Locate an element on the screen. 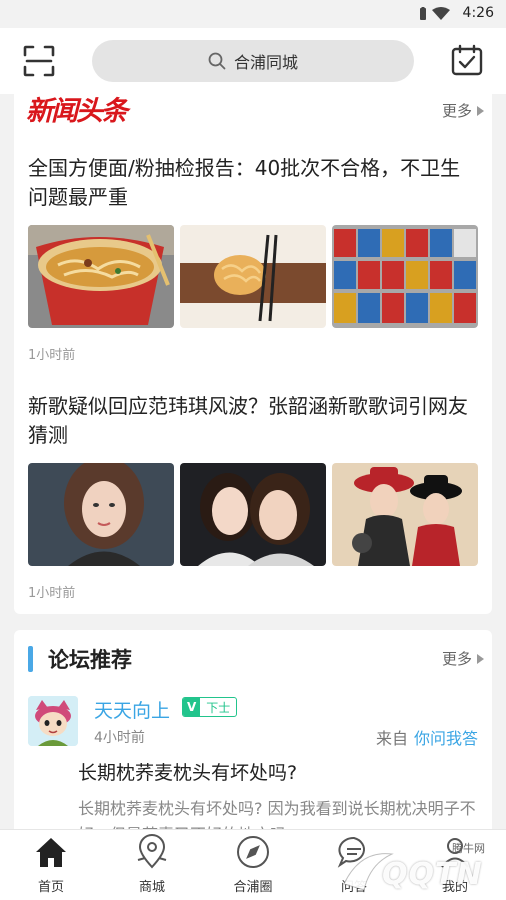 The width and height of the screenshot is (506, 900). compass-icon is located at coordinates (253, 852).